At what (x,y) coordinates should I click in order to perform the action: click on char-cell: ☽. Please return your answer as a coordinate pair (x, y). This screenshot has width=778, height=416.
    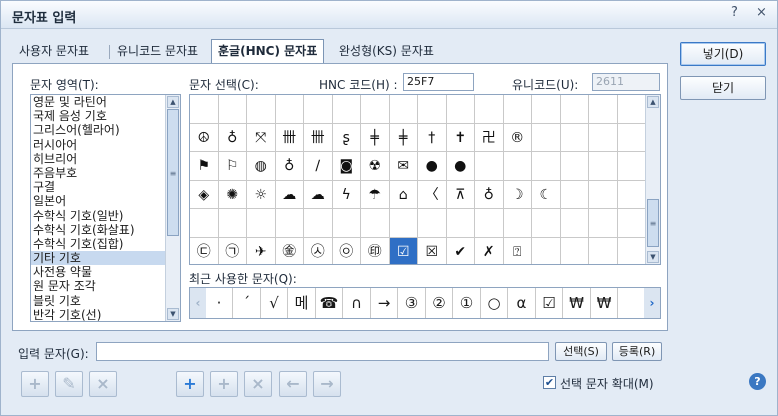
    Looking at the image, I should click on (517, 194).